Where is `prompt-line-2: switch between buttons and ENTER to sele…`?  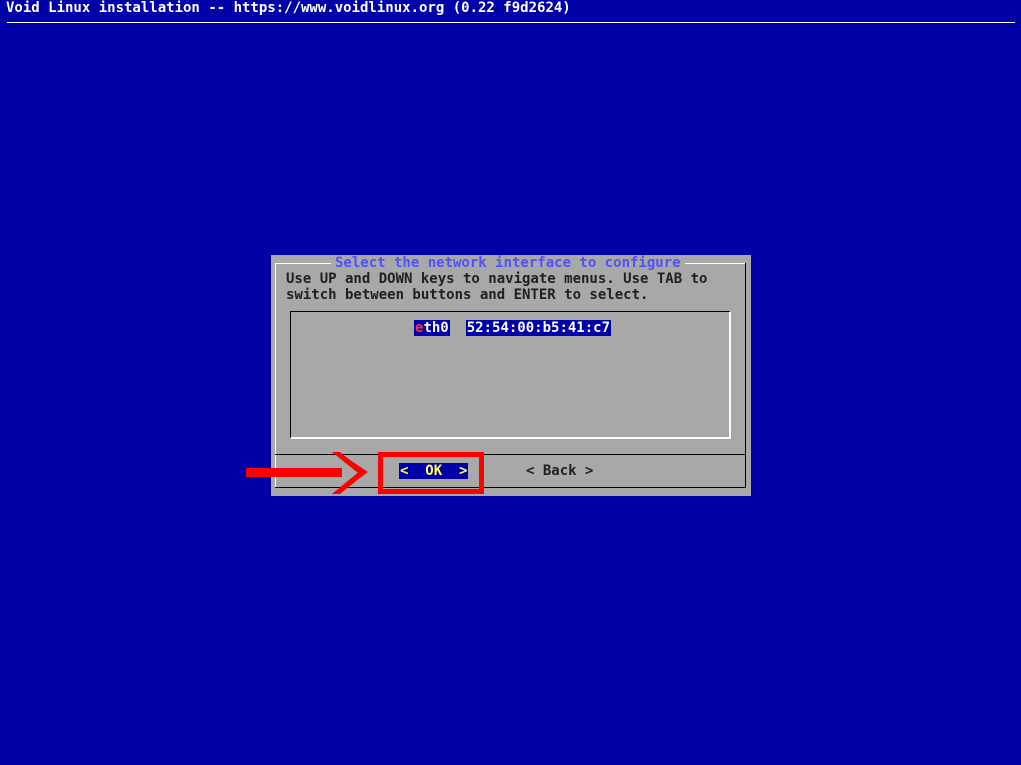
prompt-line-2: switch between buttons and ENTER to sele… is located at coordinates (467, 295).